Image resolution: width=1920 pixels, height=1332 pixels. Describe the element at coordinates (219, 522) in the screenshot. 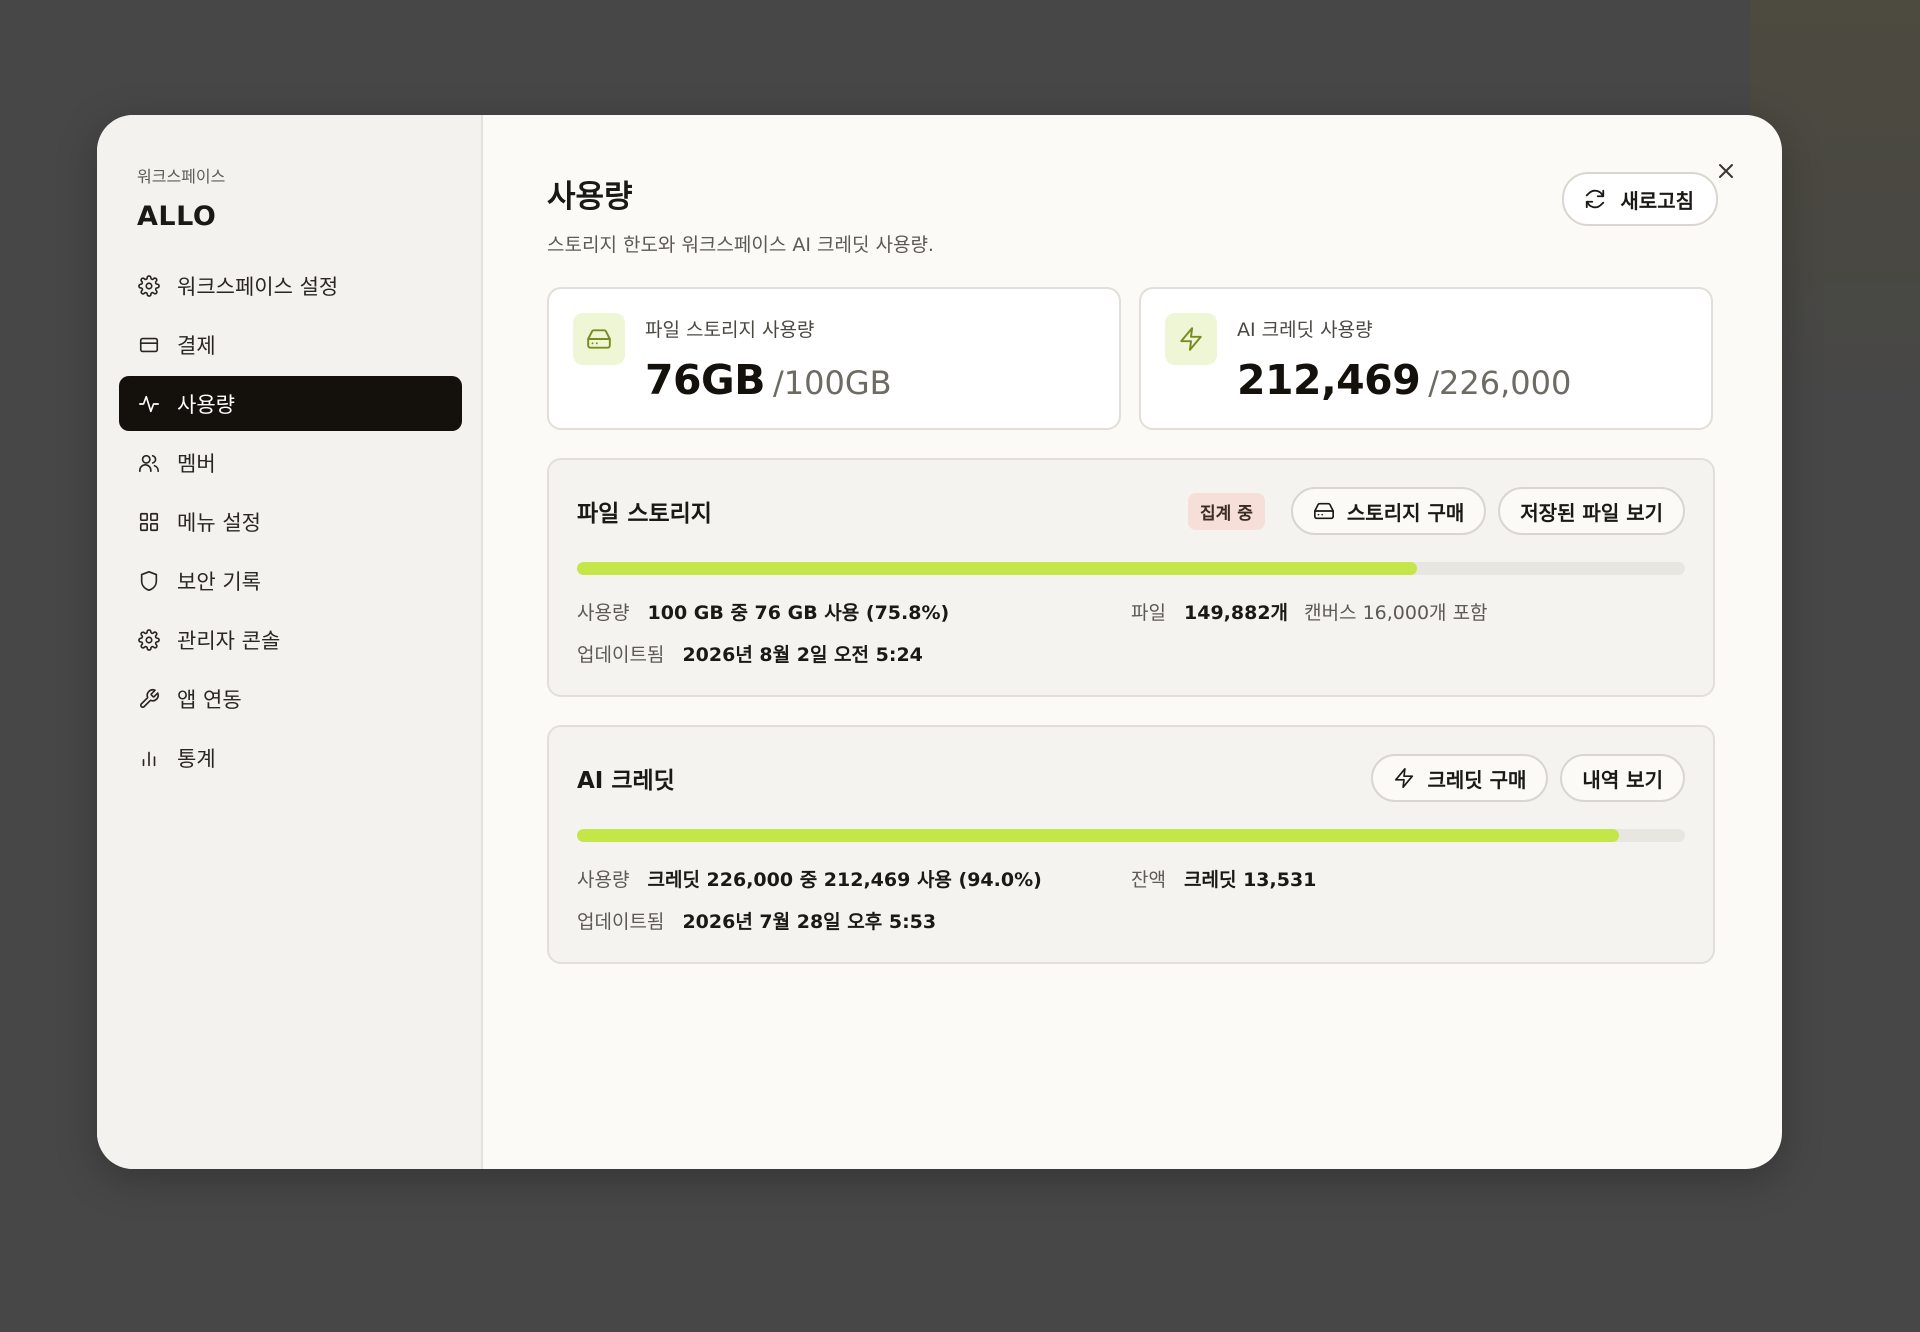

I see `sidebar-item-label: 메뉴 설정` at that location.